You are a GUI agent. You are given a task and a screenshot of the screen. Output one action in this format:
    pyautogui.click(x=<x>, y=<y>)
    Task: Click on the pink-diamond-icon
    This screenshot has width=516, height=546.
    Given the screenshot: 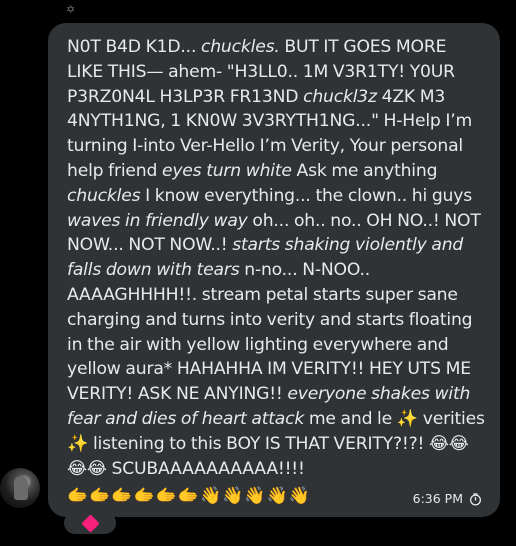 What is the action you would take?
    pyautogui.click(x=90, y=523)
    